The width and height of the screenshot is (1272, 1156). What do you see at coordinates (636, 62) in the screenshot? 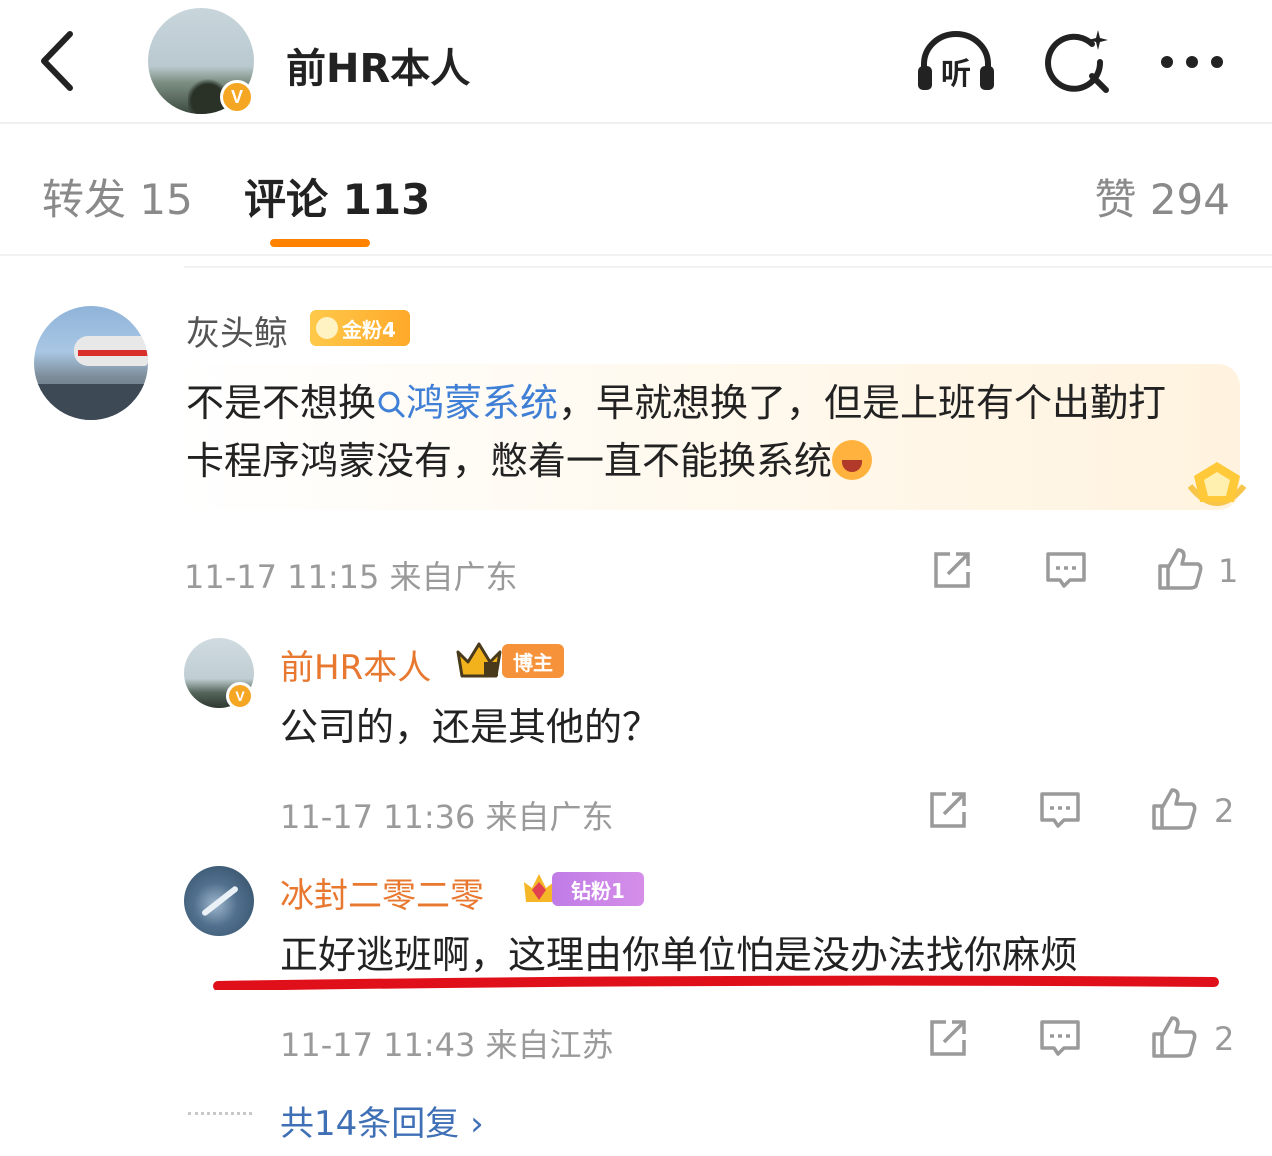
I see `top-bar: V 前HR本人 听` at bounding box center [636, 62].